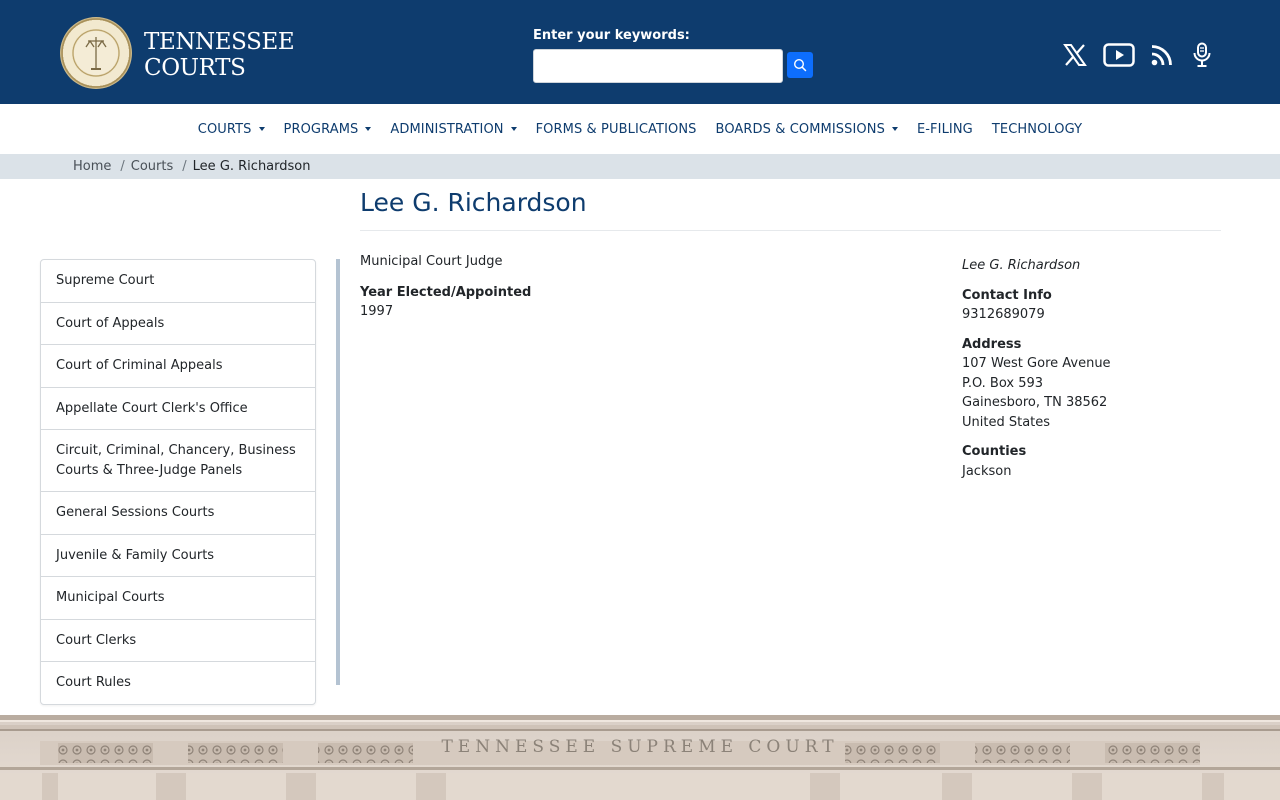  I want to click on supreme-court-building-image, so click(640, 757).